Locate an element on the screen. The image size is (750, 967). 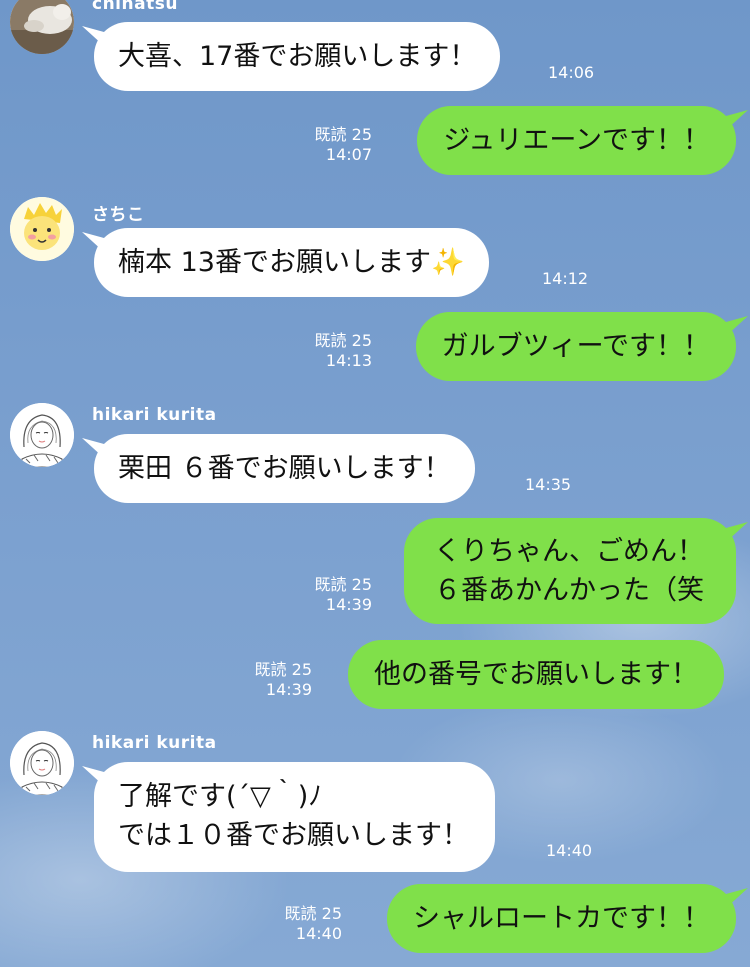
cat-photo-avatar is located at coordinates (42, 27).